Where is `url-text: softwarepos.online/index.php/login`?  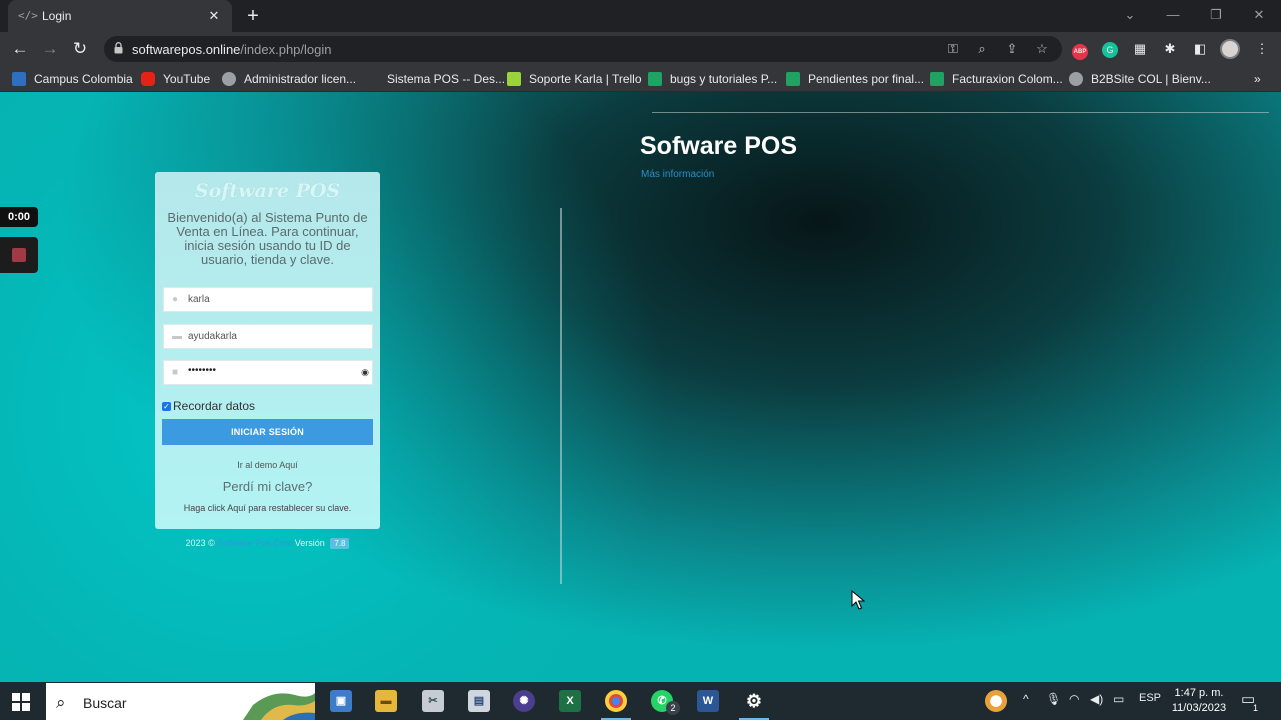
url-text: softwarepos.online/index.php/login is located at coordinates (231, 49).